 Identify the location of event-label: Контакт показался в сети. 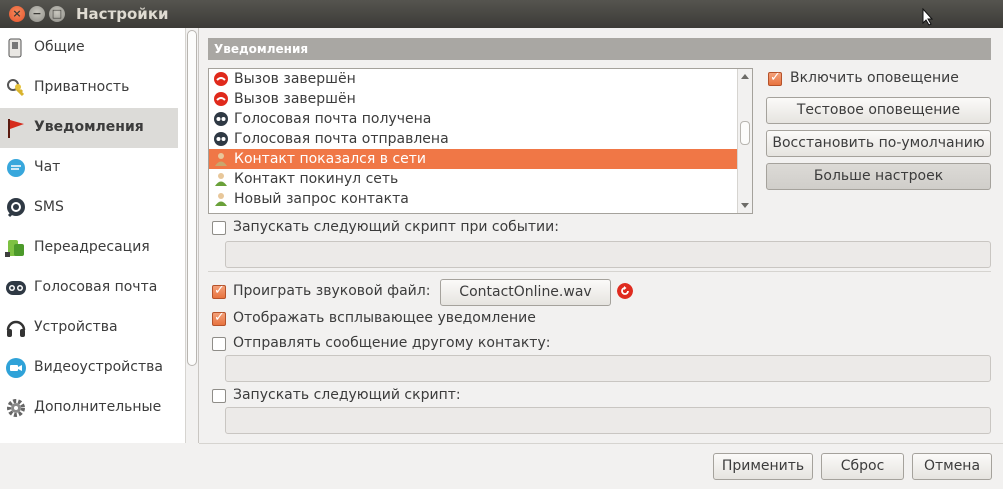
(330, 159).